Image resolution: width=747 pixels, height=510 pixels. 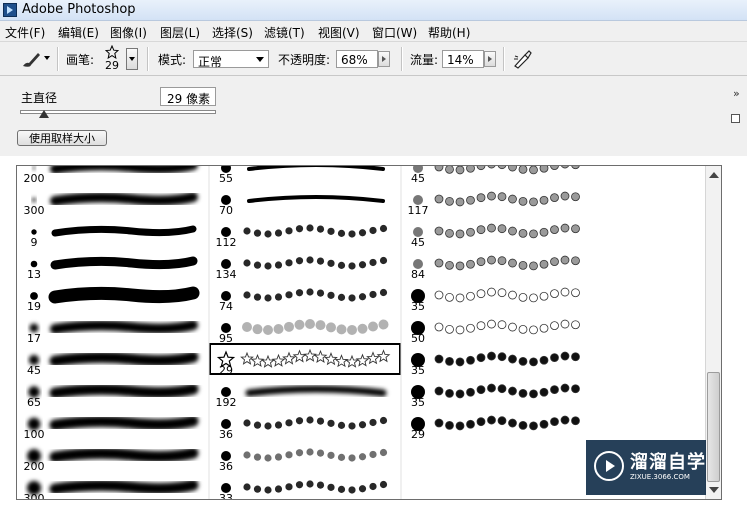 What do you see at coordinates (302, 206) in the screenshot?
I see `brush-preset: 70` at bounding box center [302, 206].